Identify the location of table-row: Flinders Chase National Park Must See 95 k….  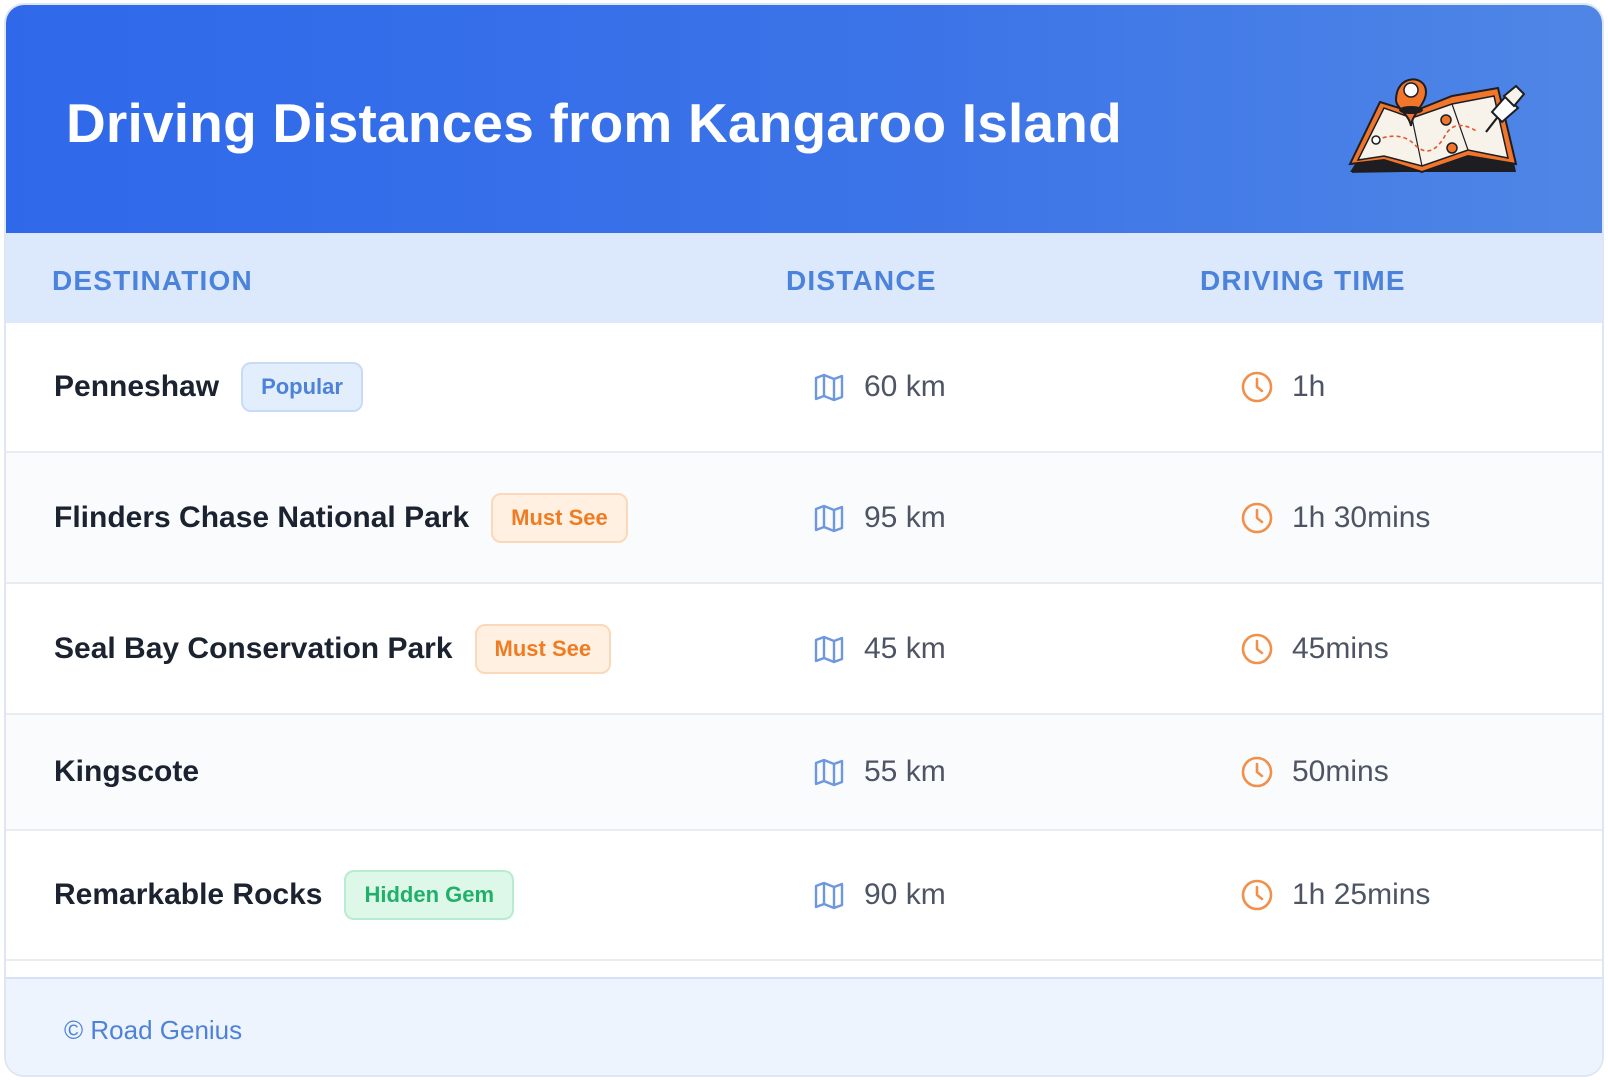
(804, 518).